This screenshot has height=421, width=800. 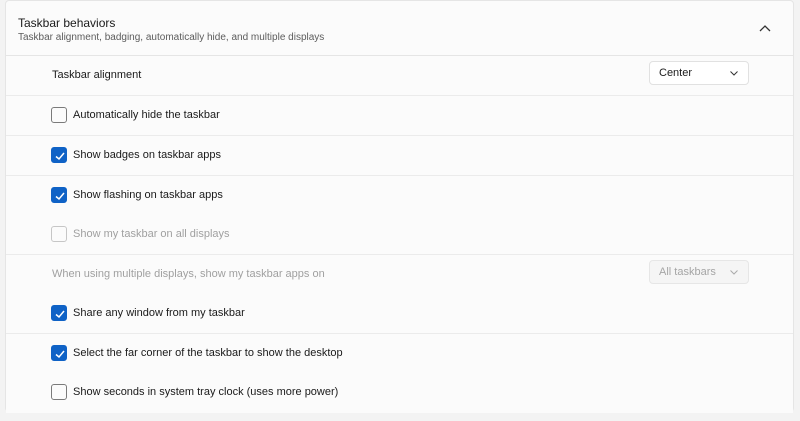 I want to click on taskbar-alignment-label: Taskbar alignment, so click(x=97, y=75).